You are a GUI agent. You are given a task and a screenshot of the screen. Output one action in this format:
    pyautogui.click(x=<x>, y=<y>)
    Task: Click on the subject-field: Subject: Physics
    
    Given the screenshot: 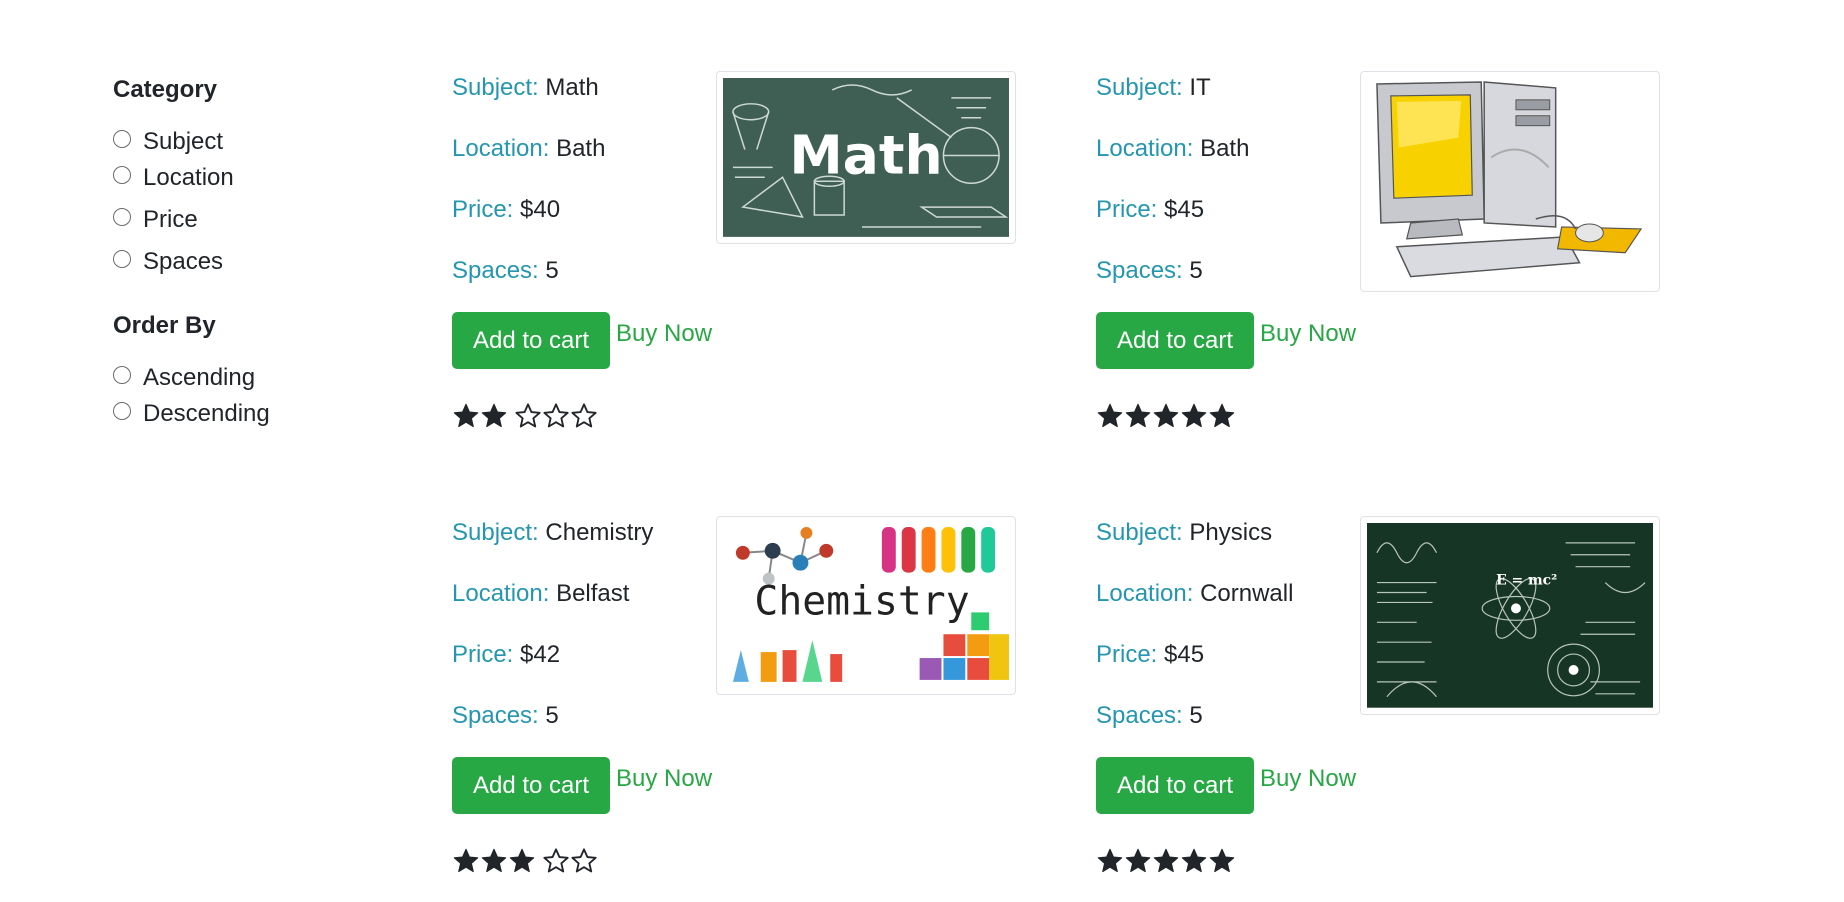 What is the action you would take?
    pyautogui.click(x=1184, y=533)
    